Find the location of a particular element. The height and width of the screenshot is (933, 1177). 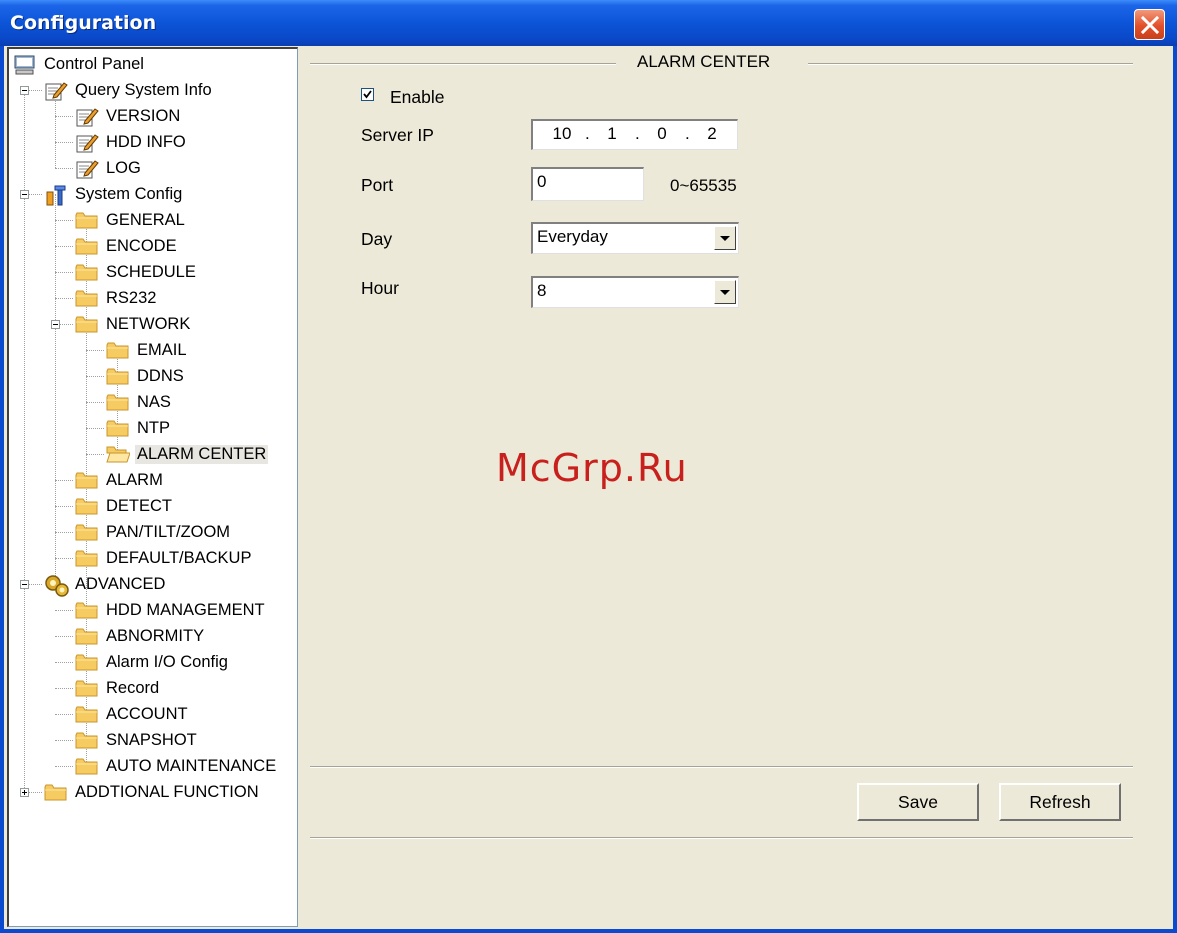

server-ip-label: Server IP is located at coordinates (397, 135).